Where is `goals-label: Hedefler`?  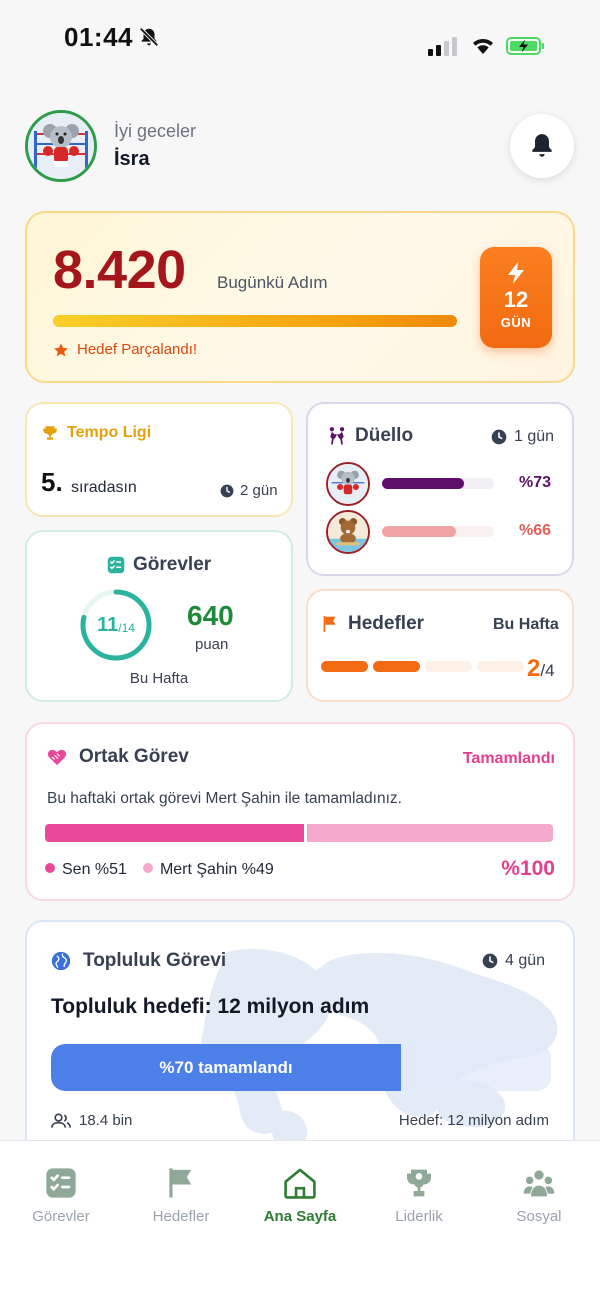
goals-label: Hedefler is located at coordinates (386, 623).